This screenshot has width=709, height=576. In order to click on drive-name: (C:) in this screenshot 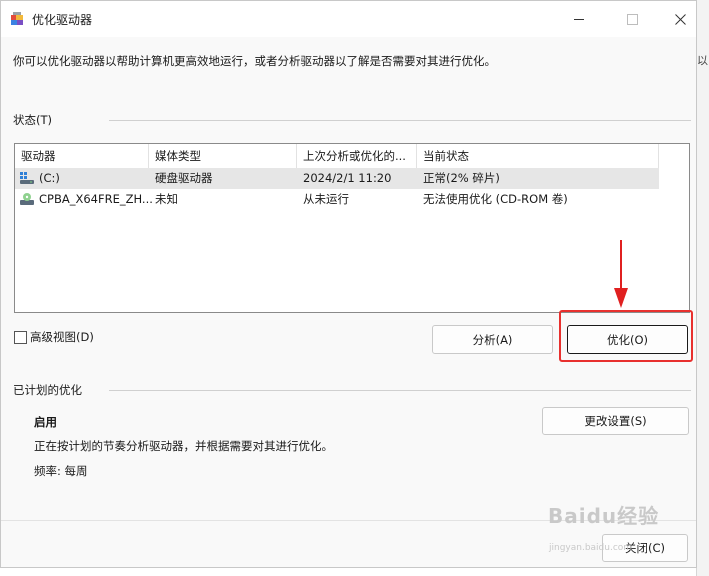, I will do `click(49, 178)`.